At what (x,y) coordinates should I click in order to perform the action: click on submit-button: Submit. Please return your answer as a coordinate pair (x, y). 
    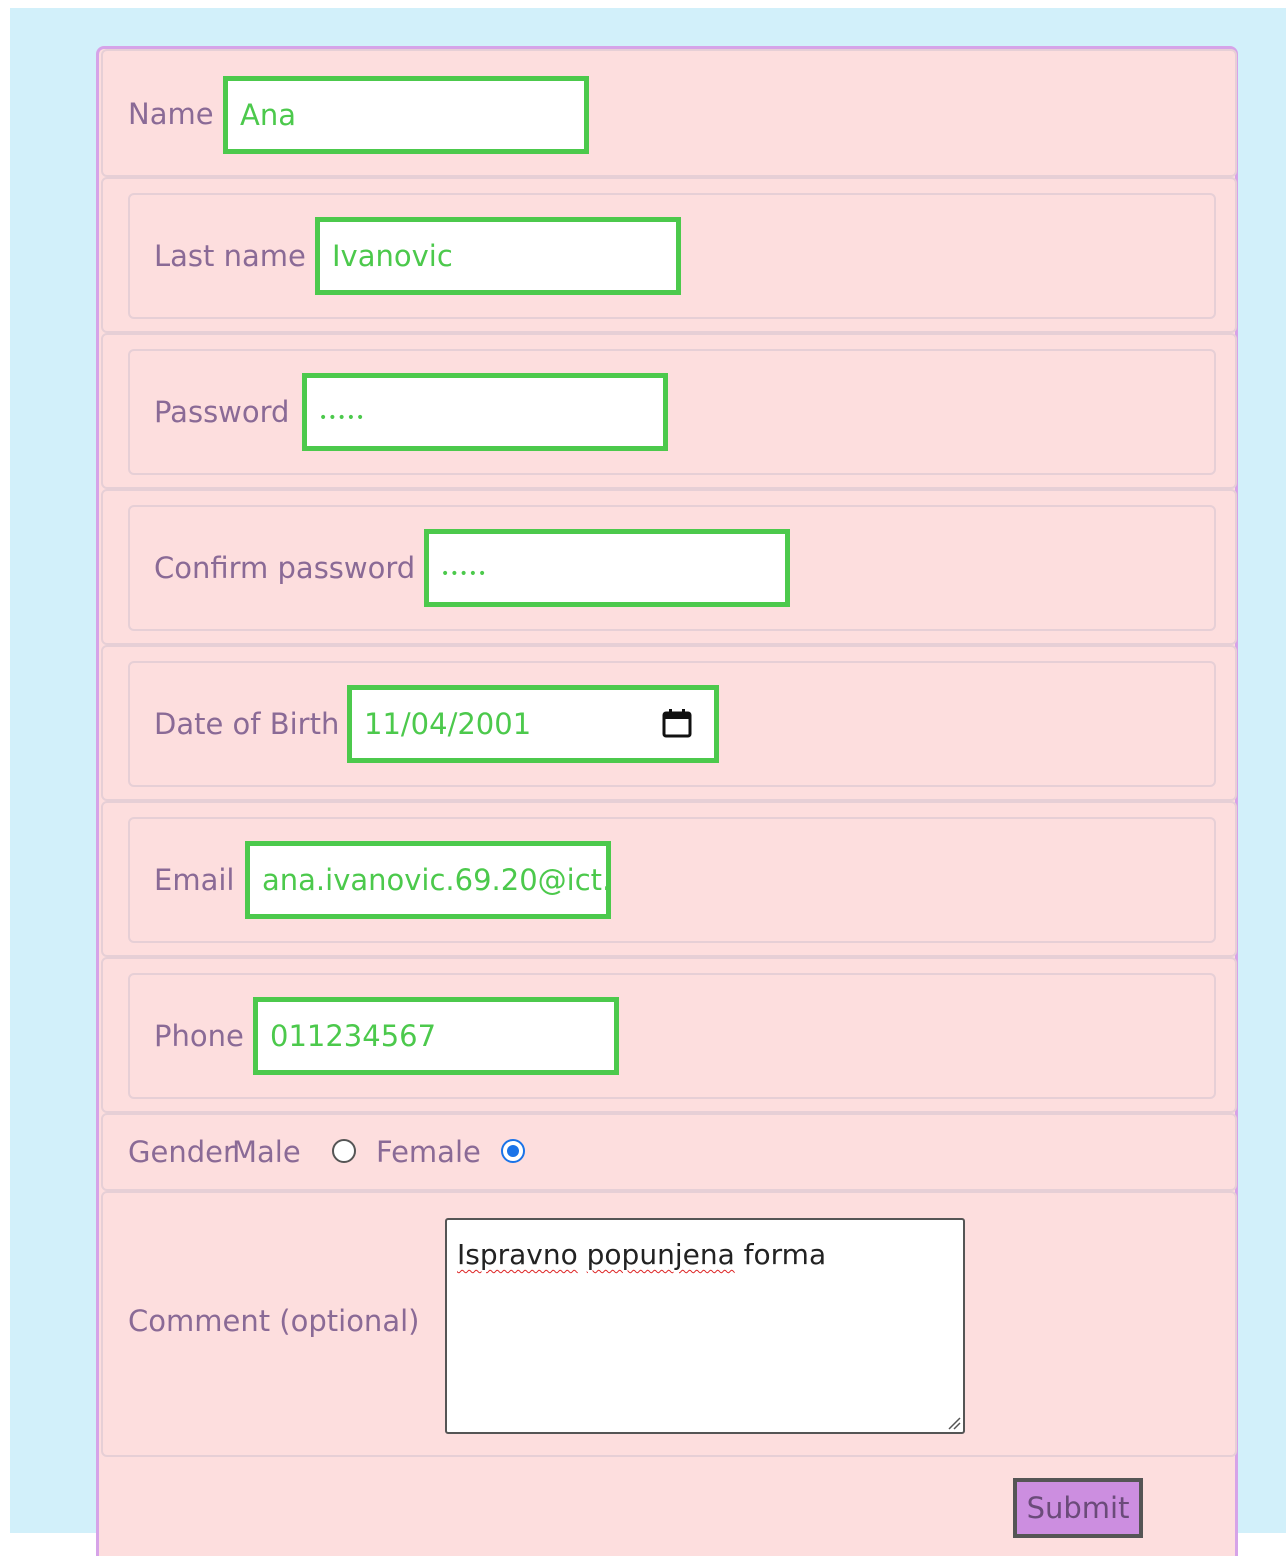
    Looking at the image, I should click on (1078, 1508).